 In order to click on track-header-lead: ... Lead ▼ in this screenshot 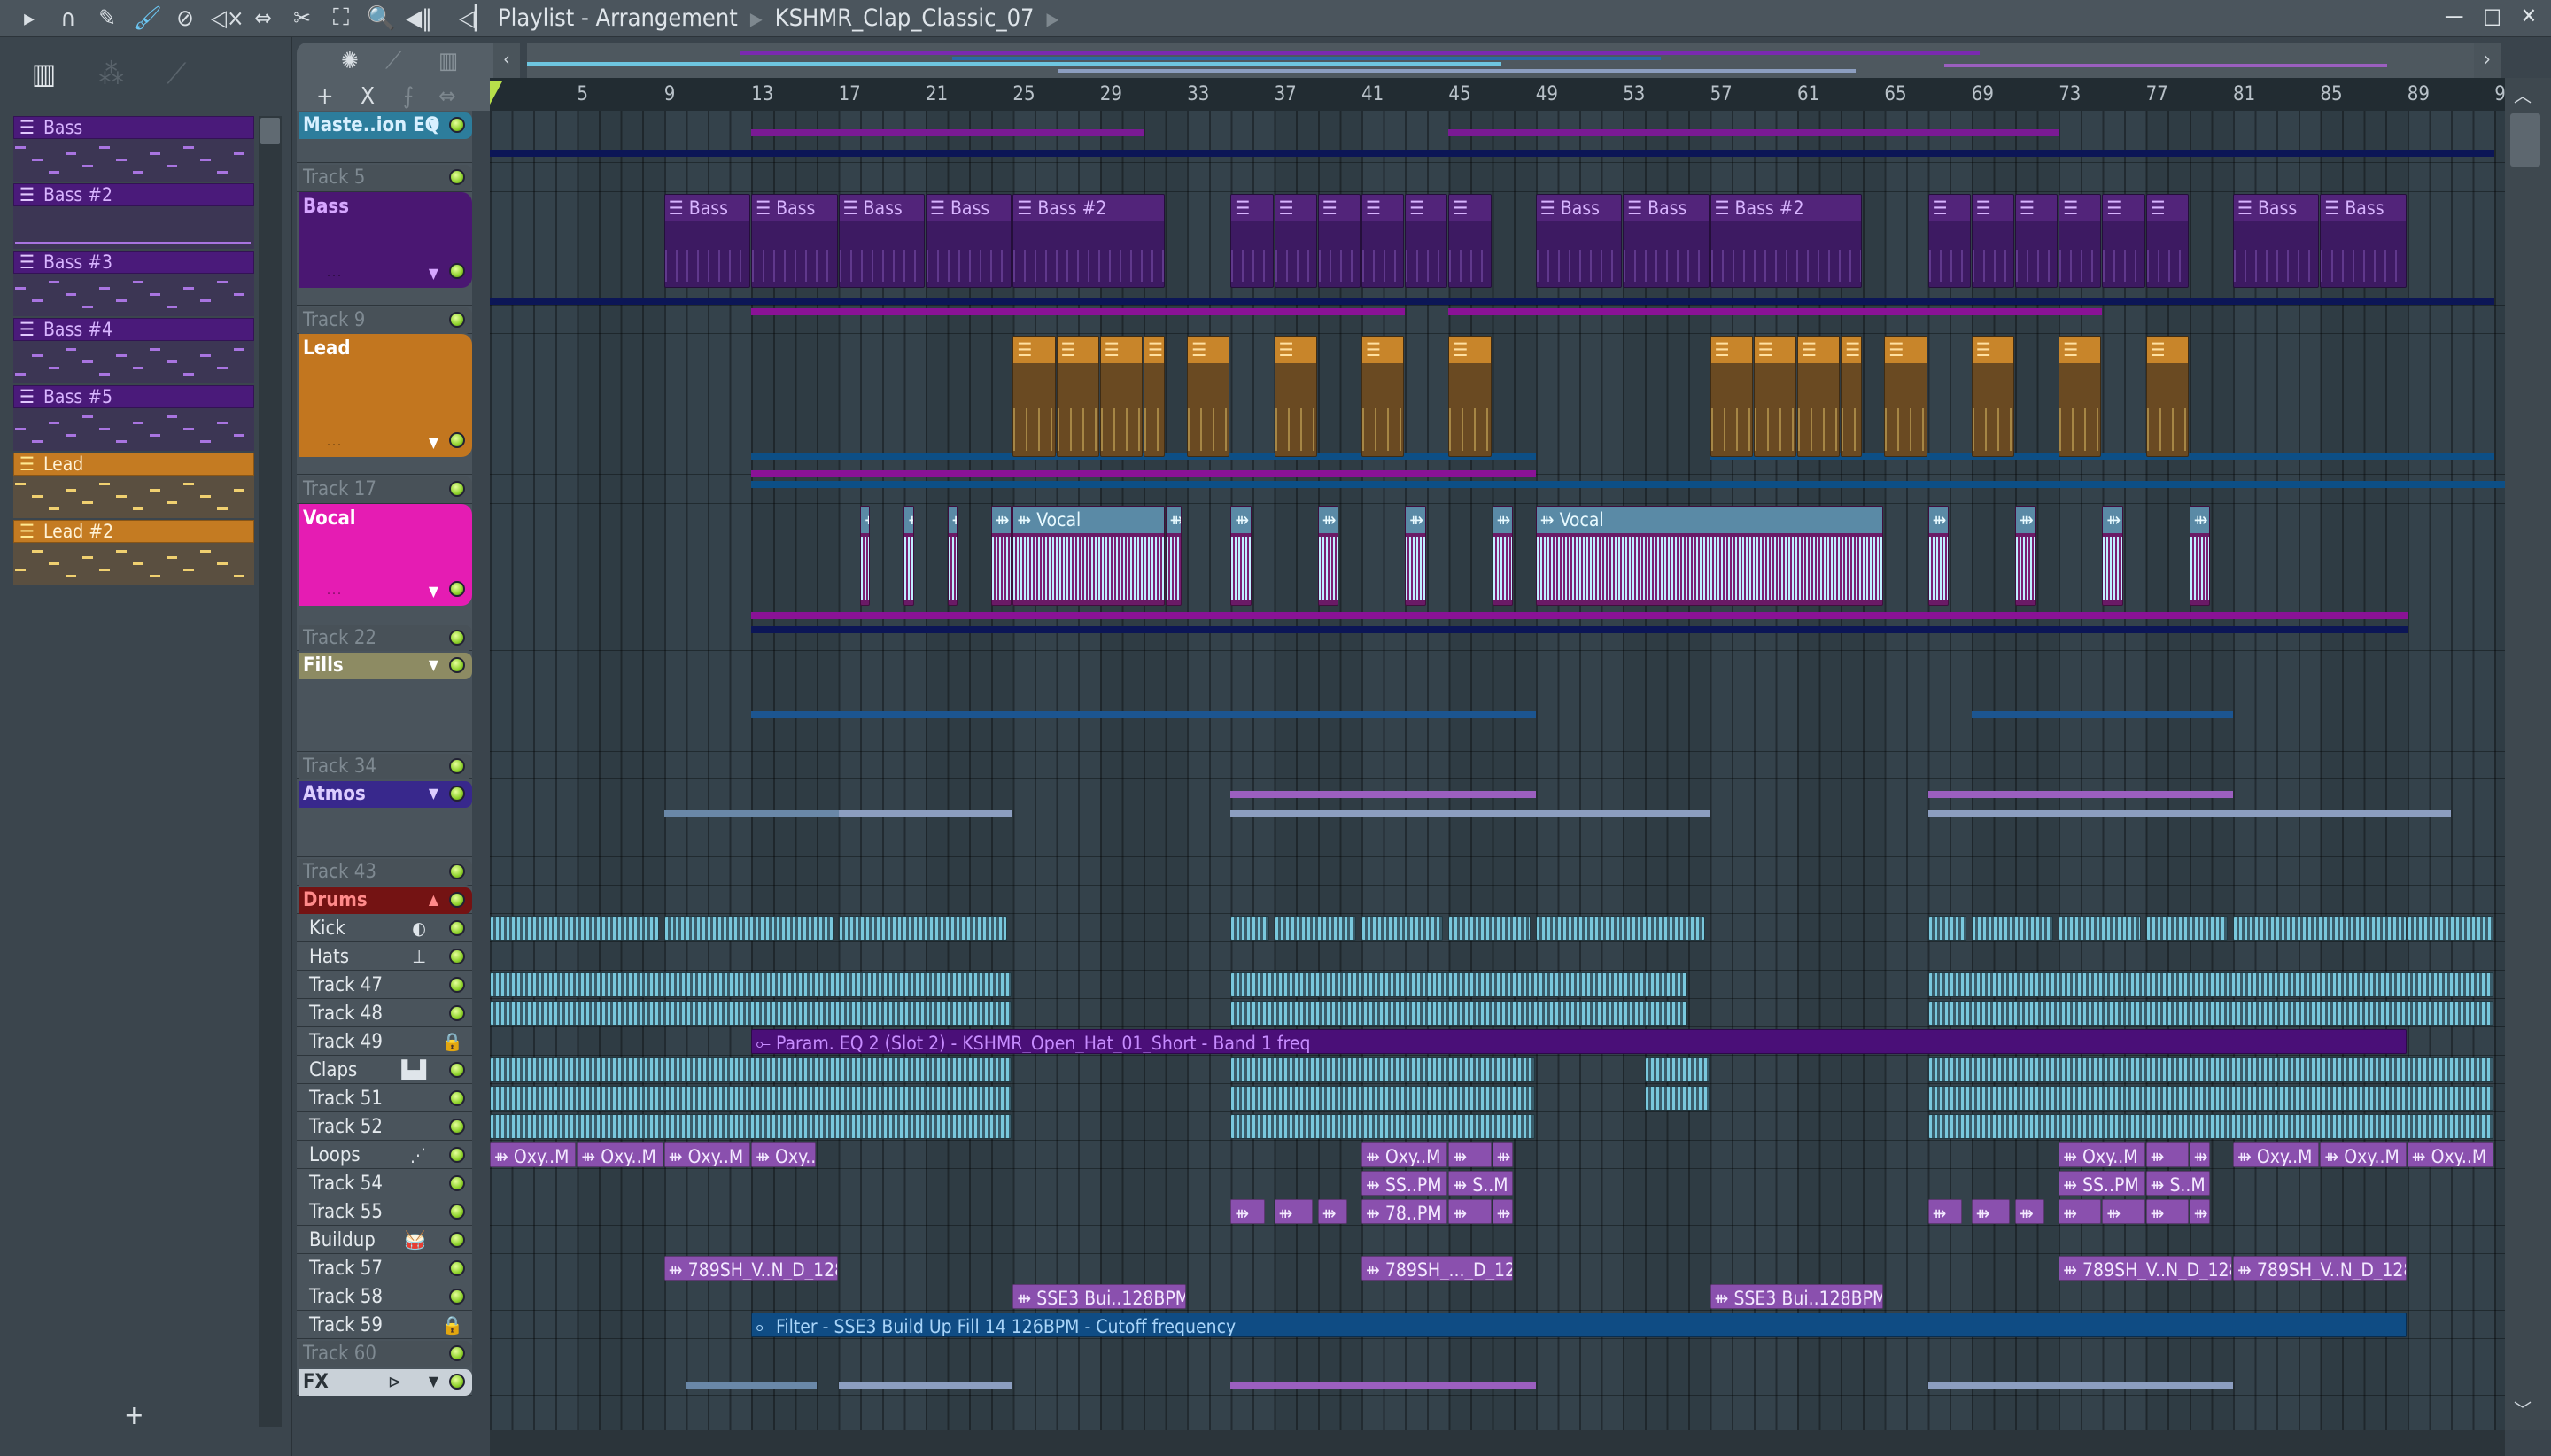, I will do `click(384, 404)`.